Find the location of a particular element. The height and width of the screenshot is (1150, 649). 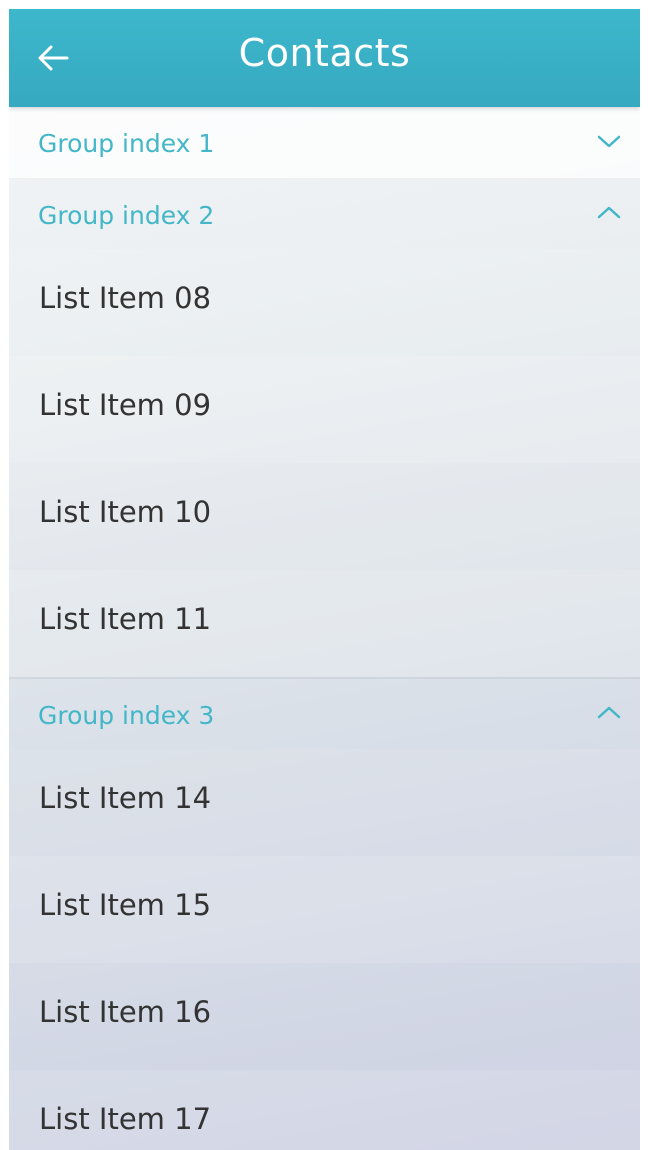

group-label: Group index 3 is located at coordinates (126, 715).